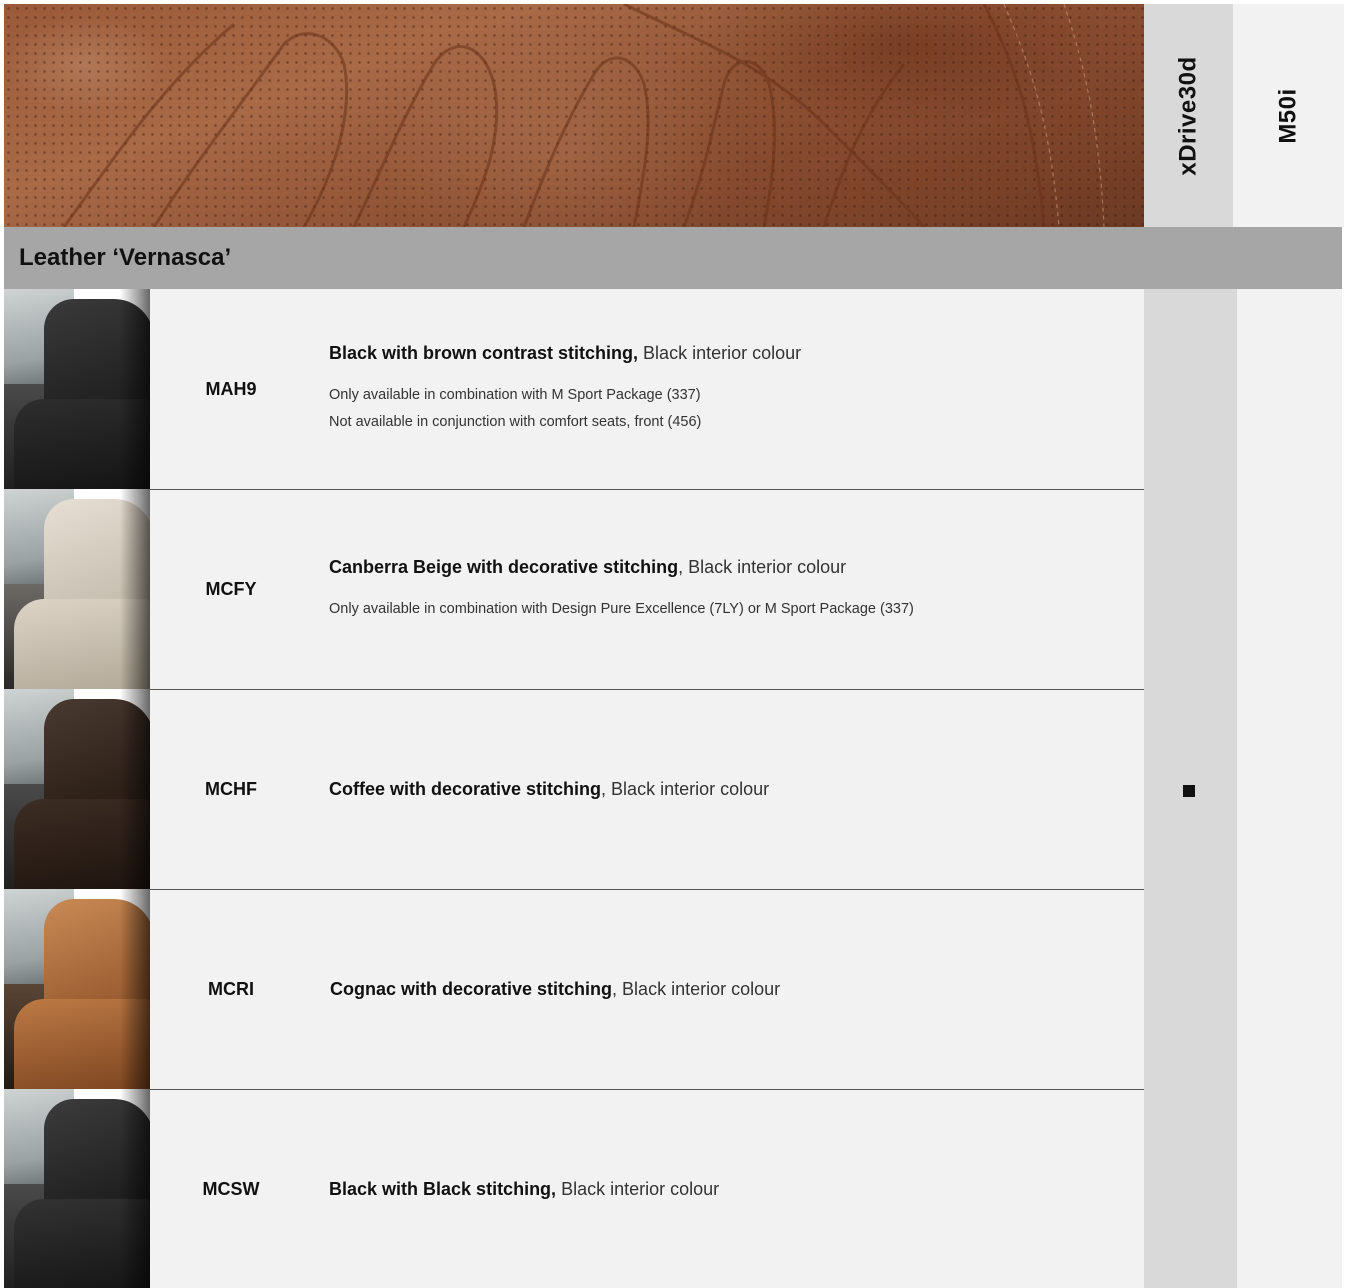 This screenshot has height=1288, width=1348. I want to click on option-code: MAH9, so click(231, 388).